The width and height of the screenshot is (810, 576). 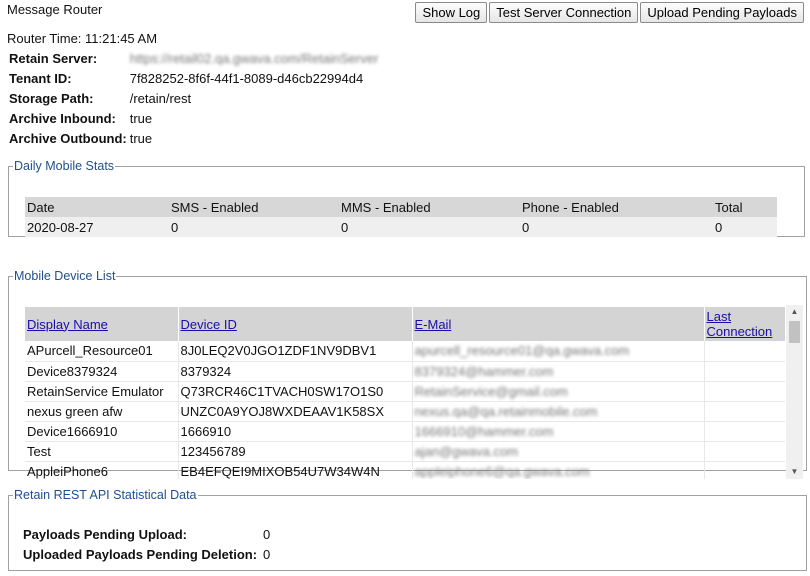 I want to click on column-header-display-name: Display Name, so click(x=102, y=324).